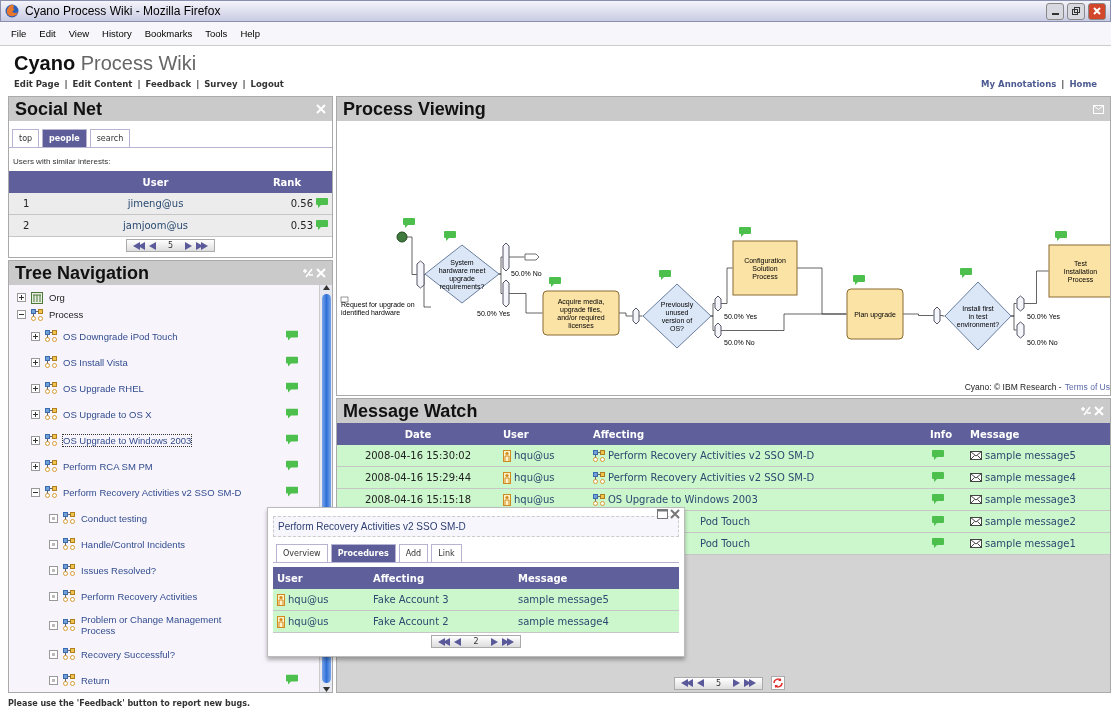 The width and height of the screenshot is (1111, 709). I want to click on menu-item: Bookmarks, so click(168, 33).